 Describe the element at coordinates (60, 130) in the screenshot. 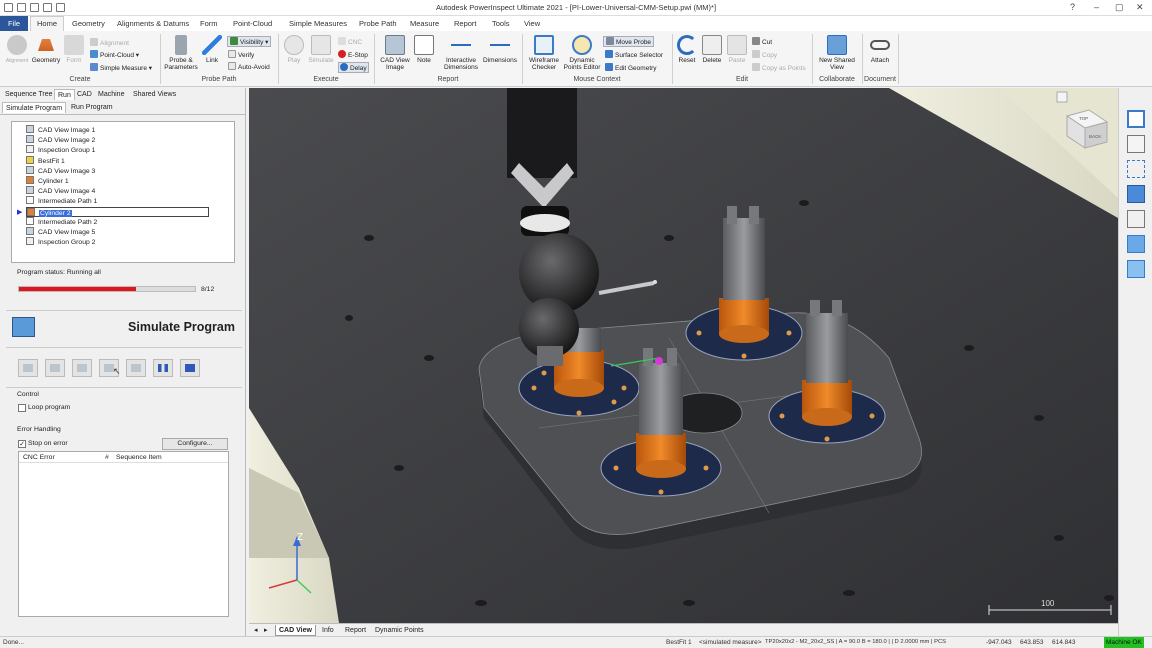

I see `tree-item: CAD View Image 1` at that location.